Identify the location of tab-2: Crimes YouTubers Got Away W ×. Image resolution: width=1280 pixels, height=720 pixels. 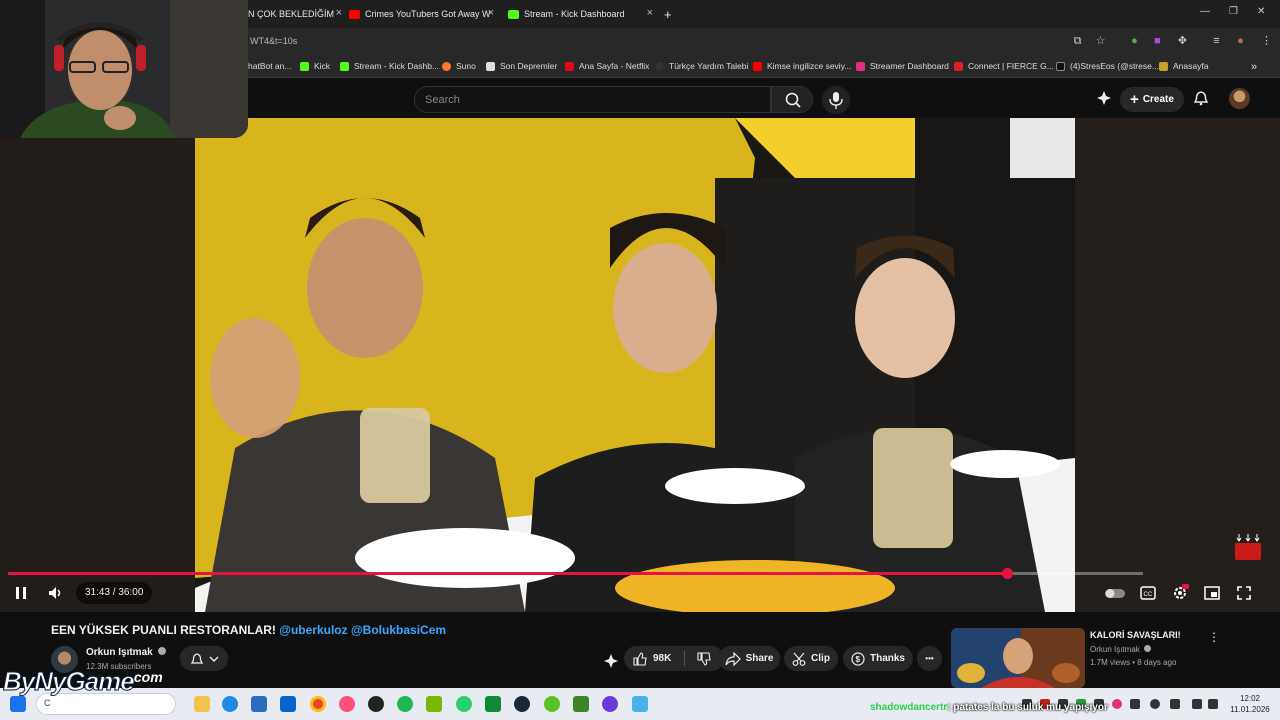
(421, 14).